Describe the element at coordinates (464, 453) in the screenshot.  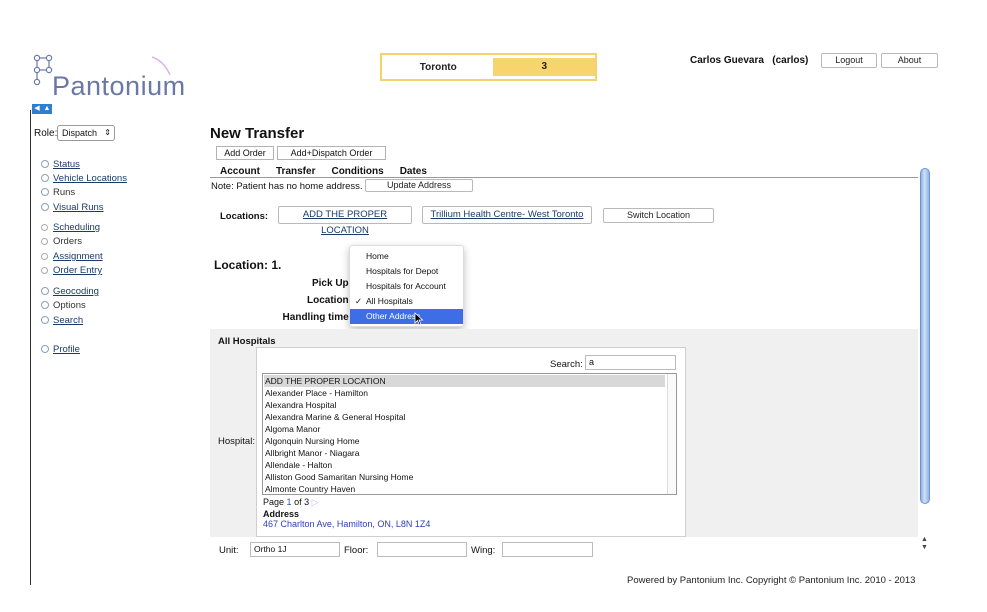
I see `list-item: Allbright Manor - Niagara` at that location.